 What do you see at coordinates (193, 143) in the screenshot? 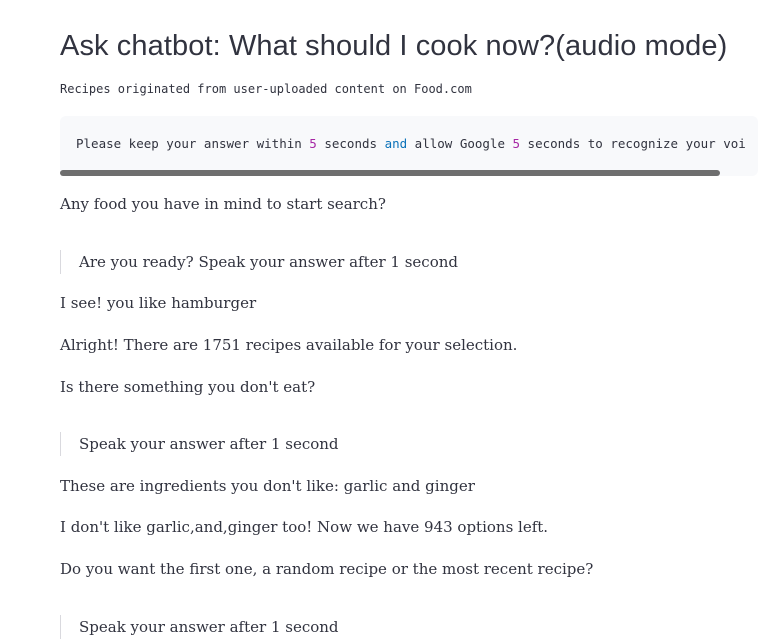
I see `code-seg-1: Please keep your answer within` at bounding box center [193, 143].